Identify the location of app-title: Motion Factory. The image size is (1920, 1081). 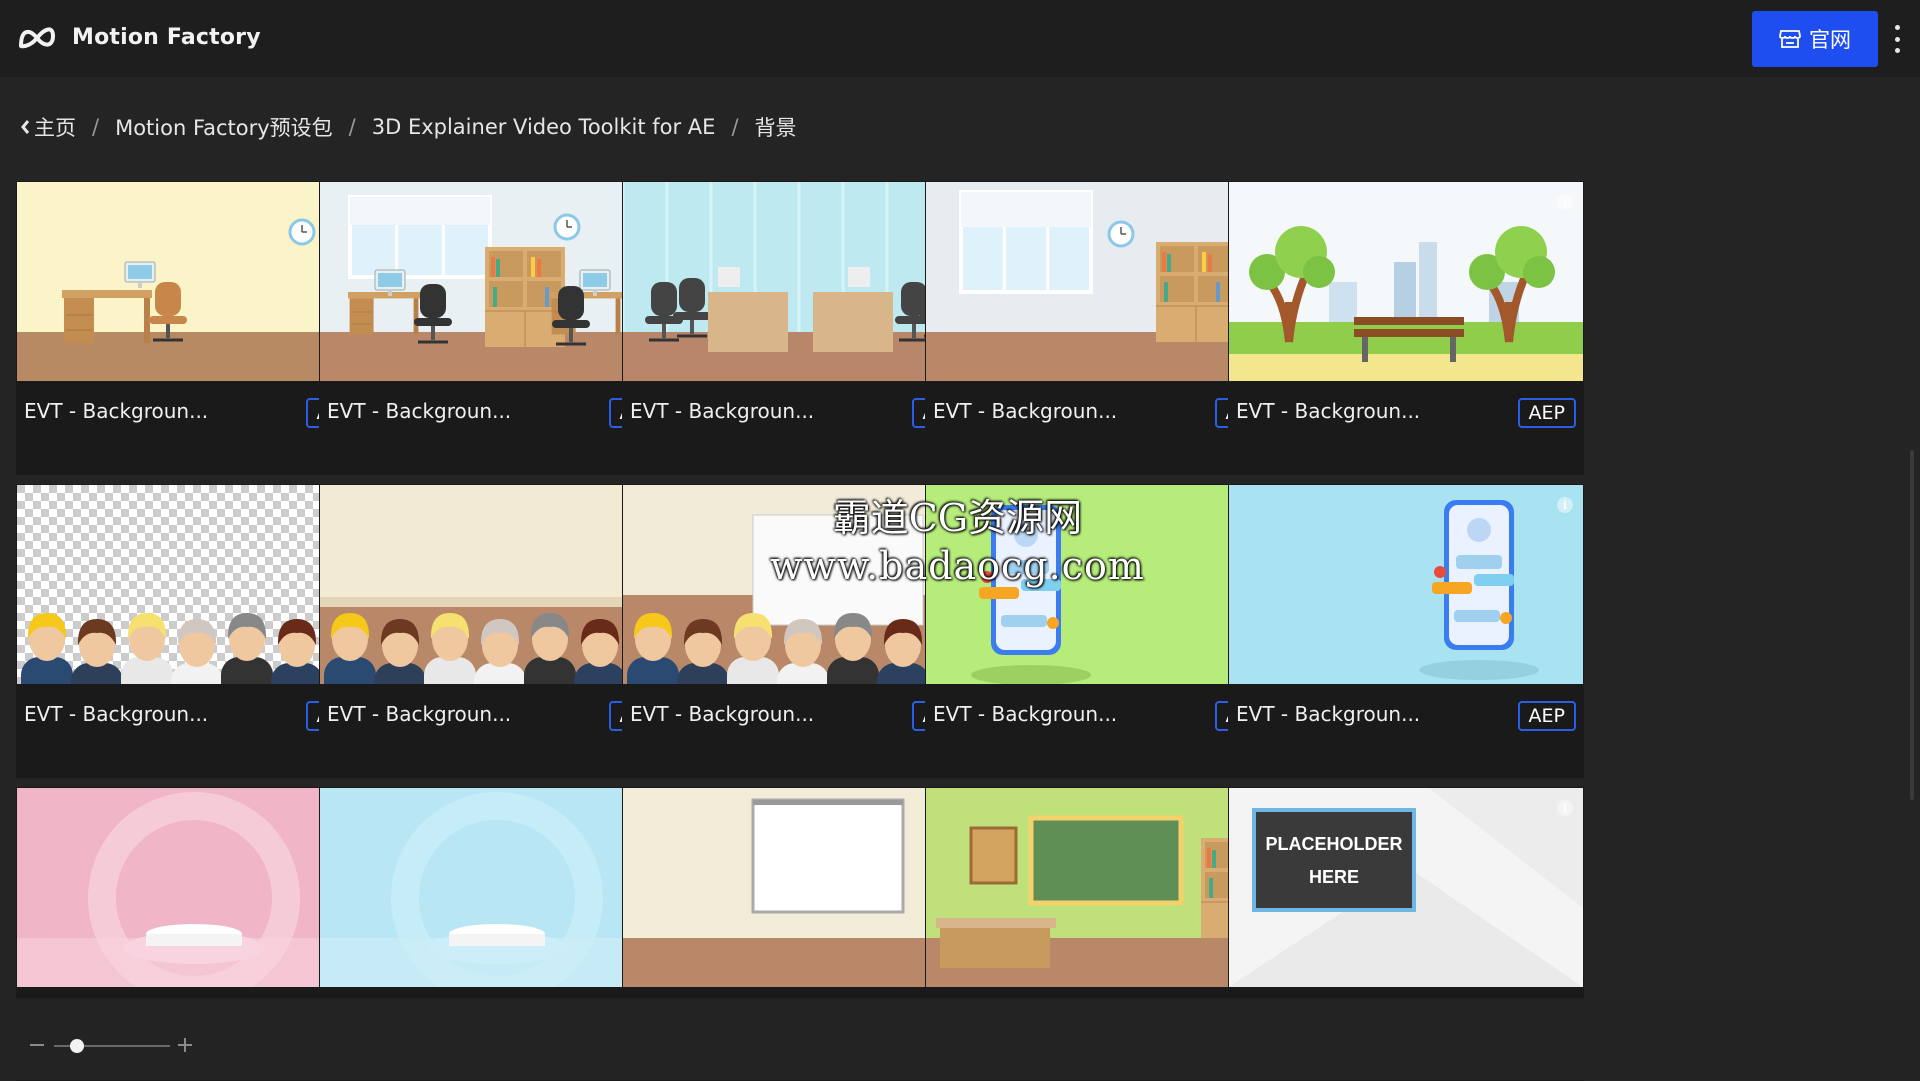
(166, 37).